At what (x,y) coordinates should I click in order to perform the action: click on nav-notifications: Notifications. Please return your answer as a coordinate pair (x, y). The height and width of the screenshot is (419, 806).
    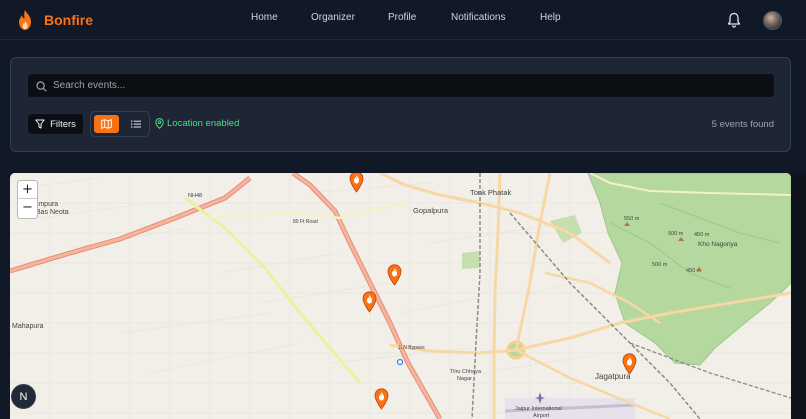
    Looking at the image, I should click on (478, 17).